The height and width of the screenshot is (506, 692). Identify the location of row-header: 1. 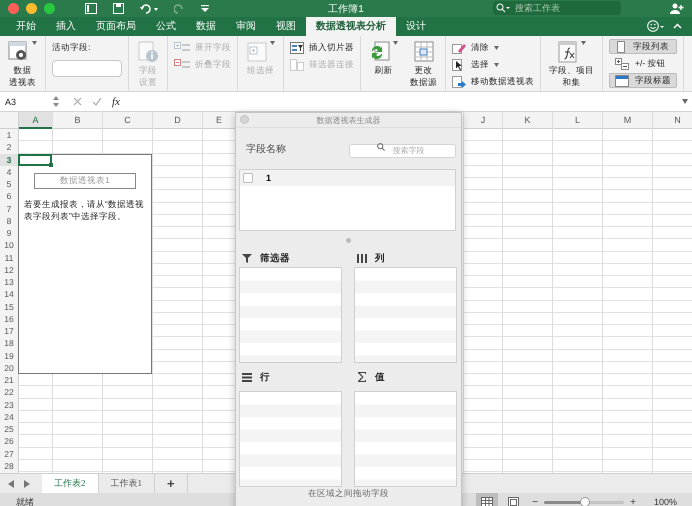
(9, 135).